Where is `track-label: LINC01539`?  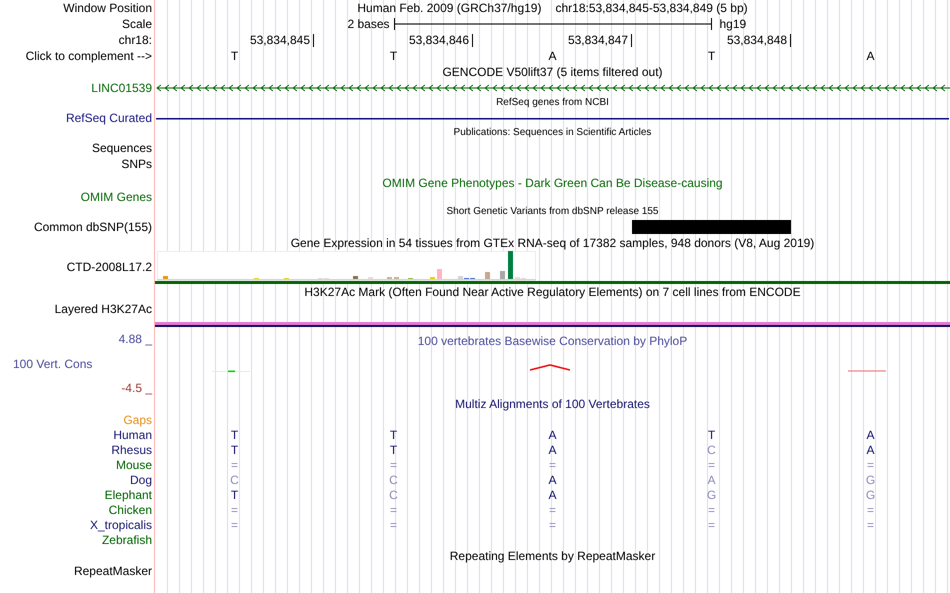 track-label: LINC01539 is located at coordinates (121, 88).